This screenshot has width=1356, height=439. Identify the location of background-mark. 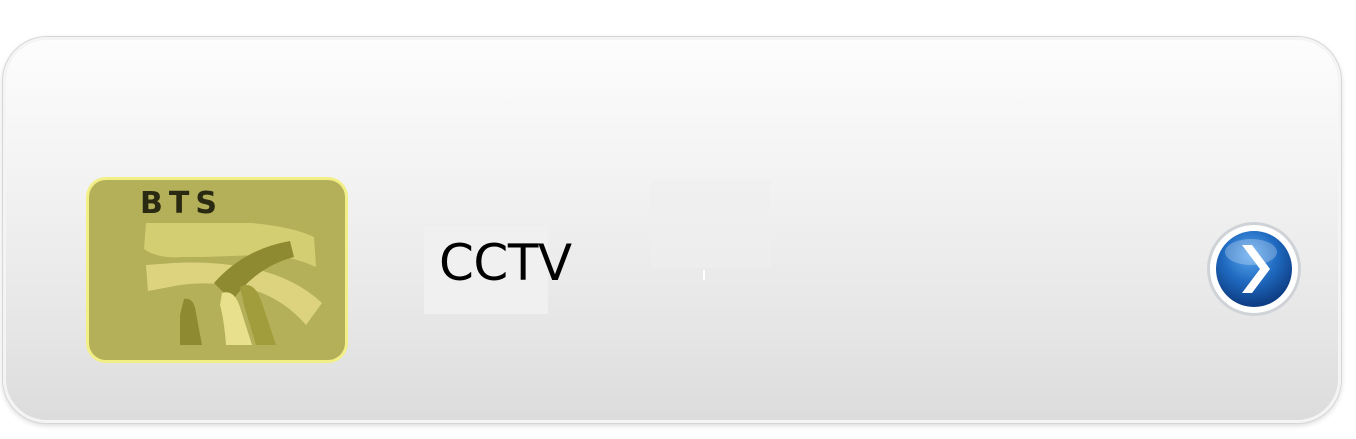
(704, 275).